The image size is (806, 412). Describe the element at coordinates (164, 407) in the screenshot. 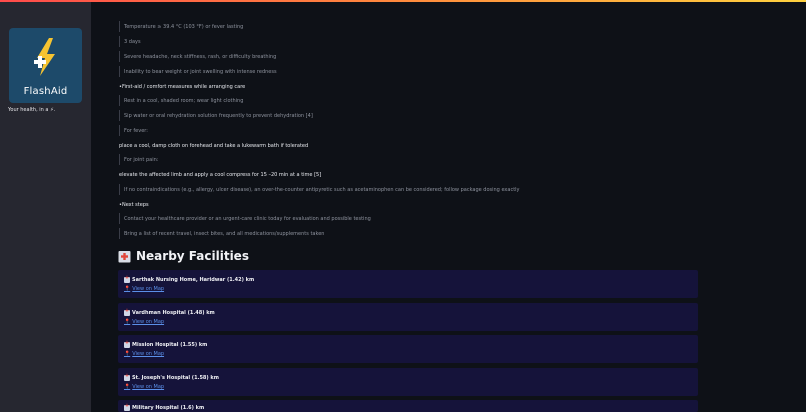

I see `facility-name: Military Hospital (1.6) km` at that location.